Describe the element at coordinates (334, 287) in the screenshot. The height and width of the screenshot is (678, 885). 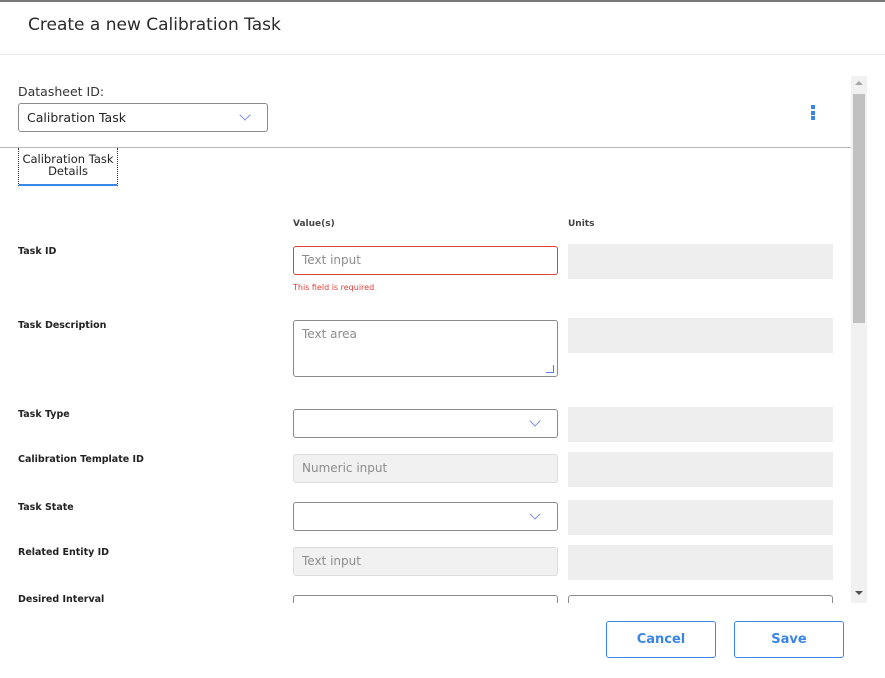
I see `task-id-error: This field is required` at that location.